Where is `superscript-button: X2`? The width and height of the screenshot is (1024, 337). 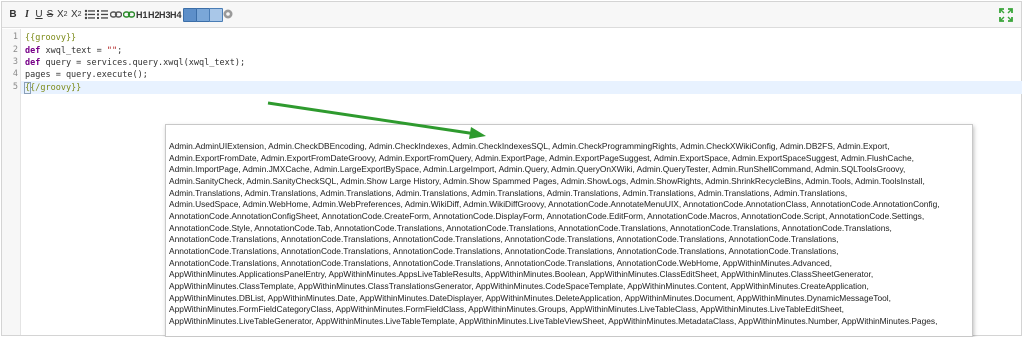
superscript-button: X2 is located at coordinates (76, 15).